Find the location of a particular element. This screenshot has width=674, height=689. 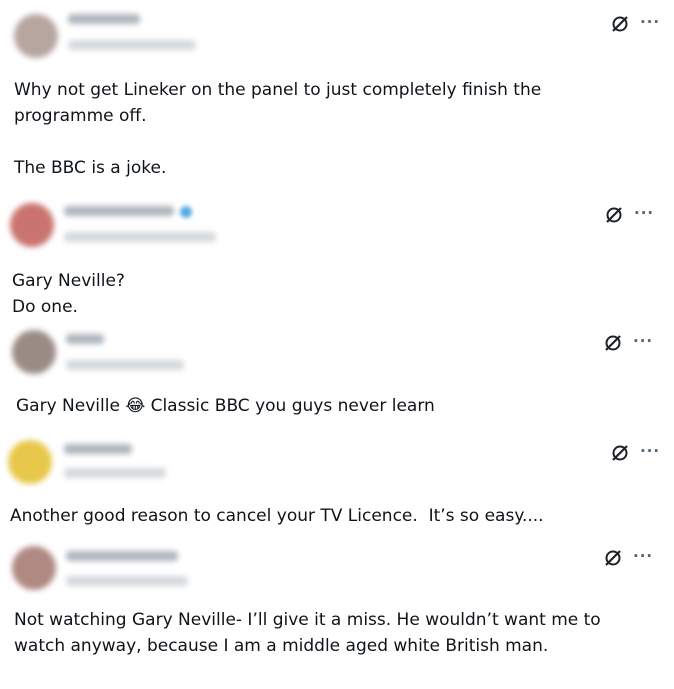

verified-badge-icon is located at coordinates (186, 212).